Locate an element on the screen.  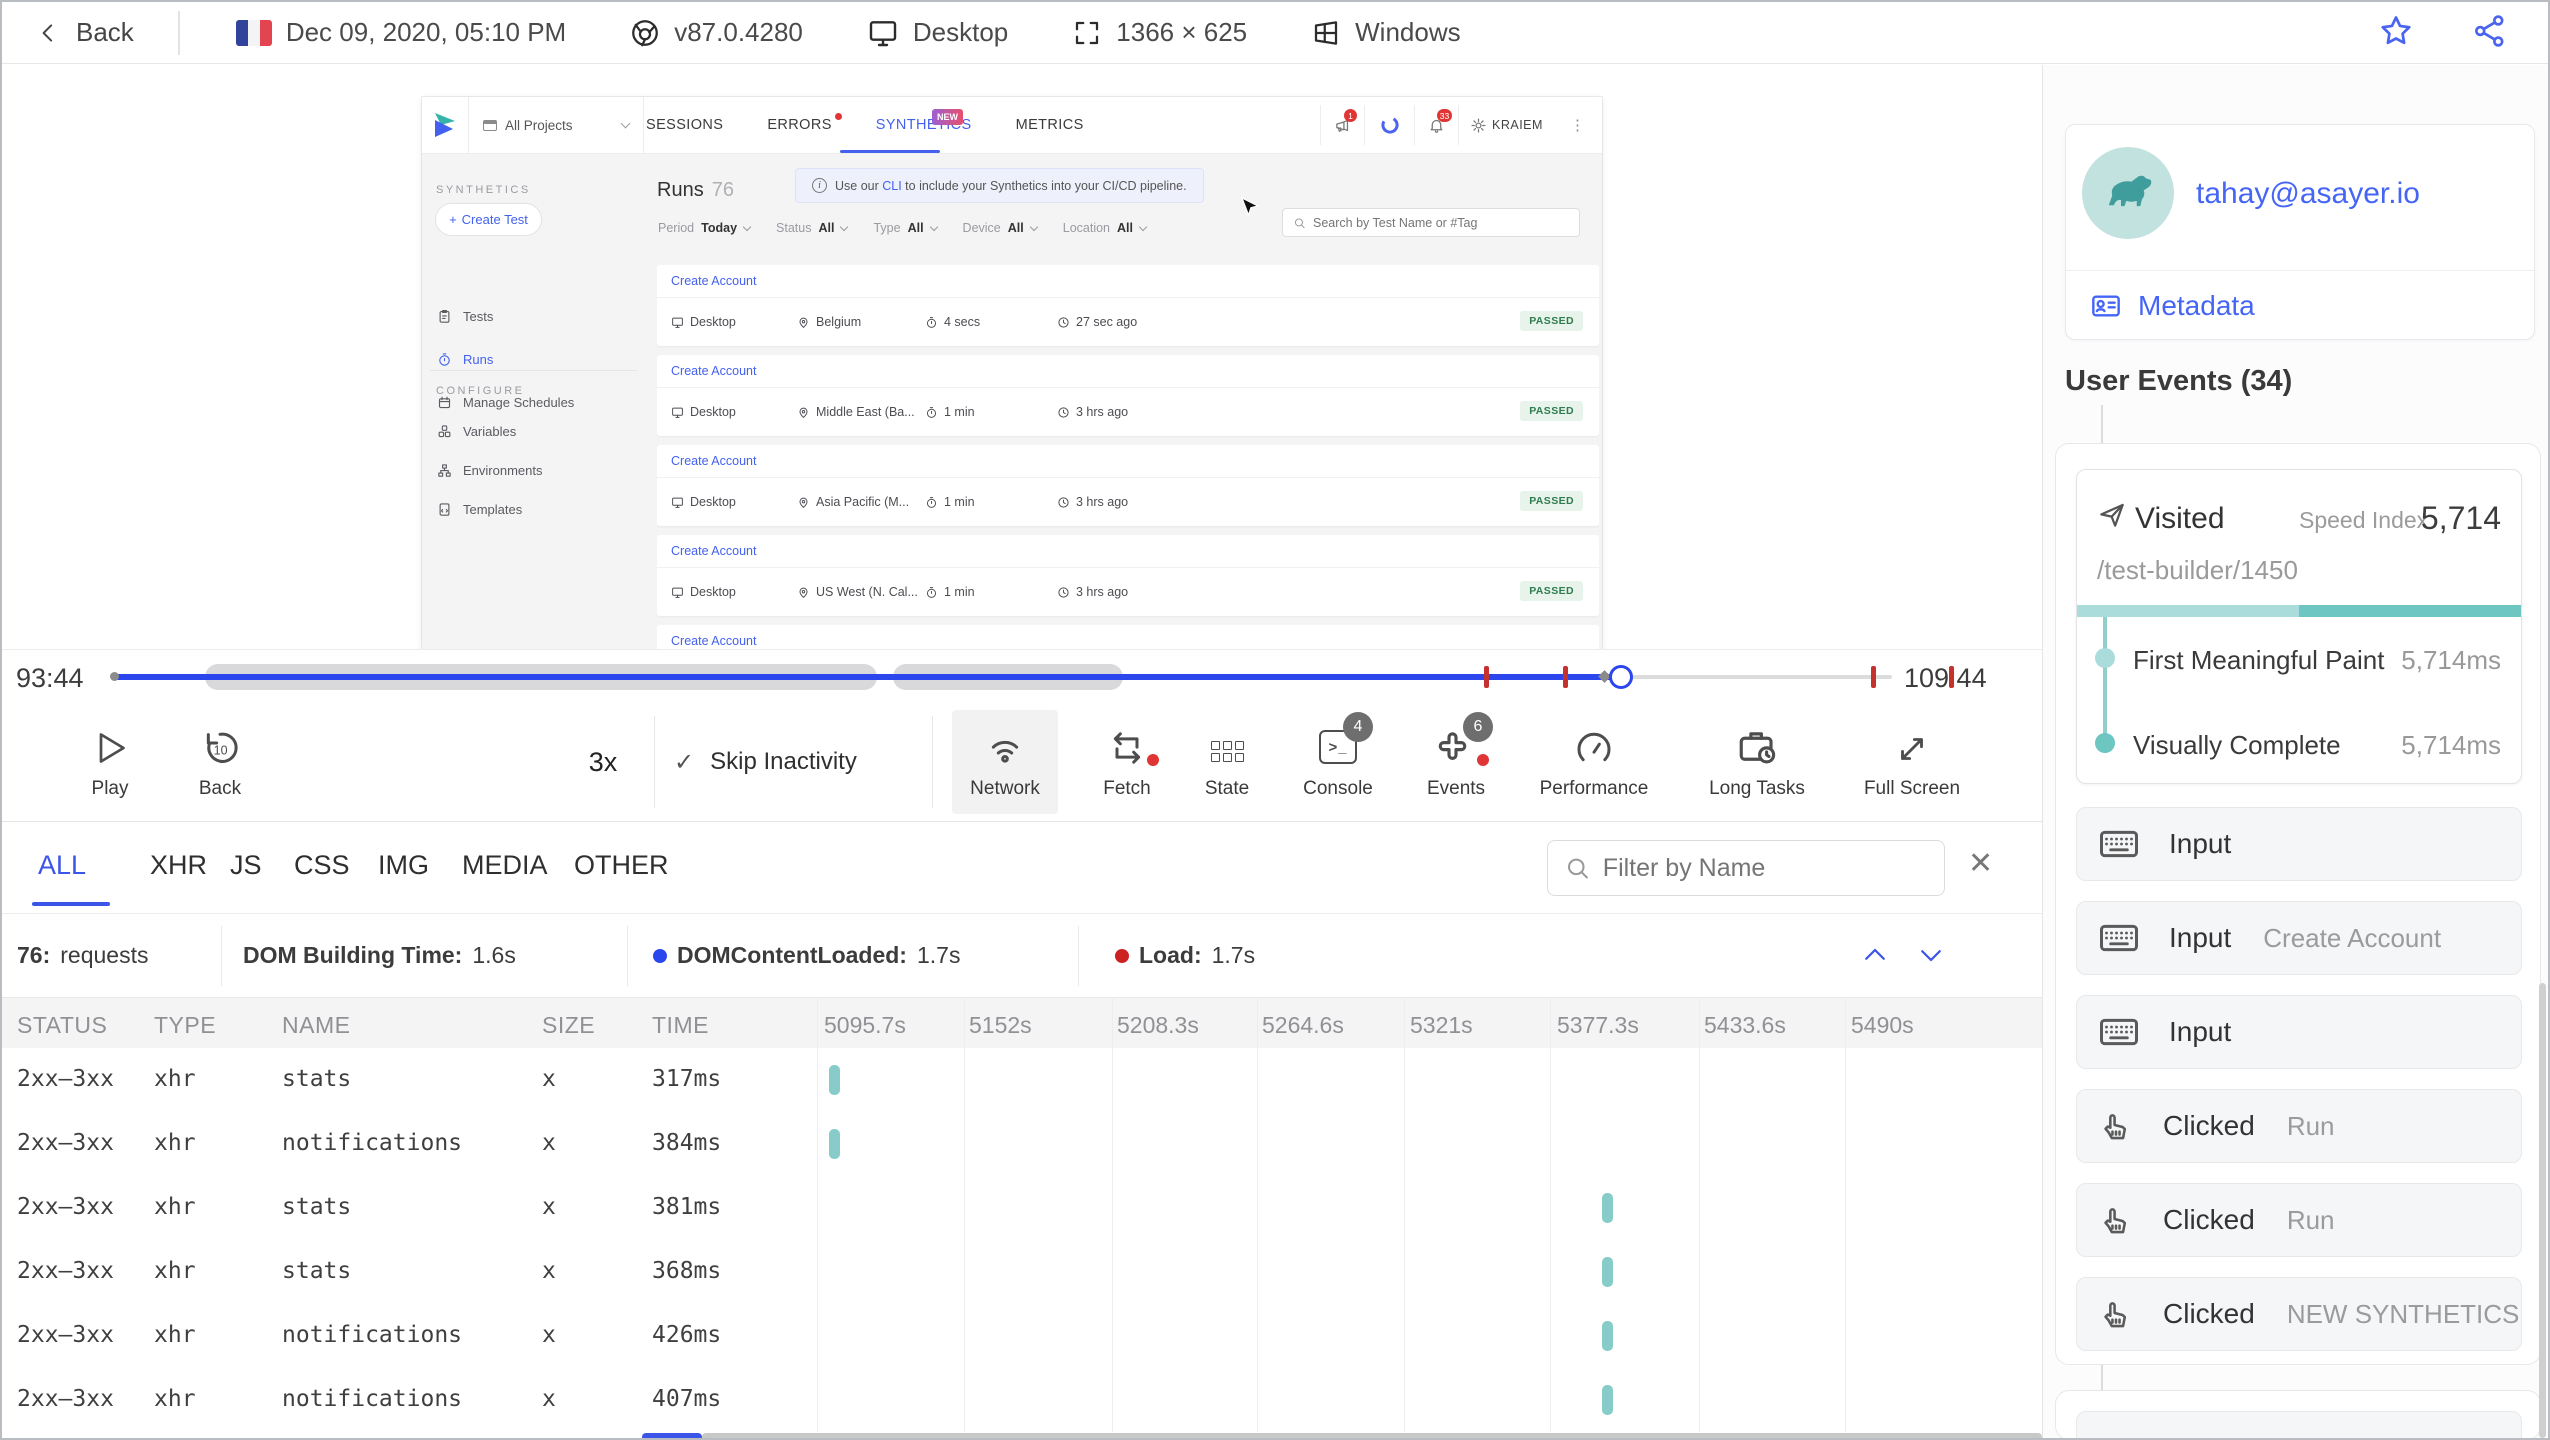
back-button: Back is located at coordinates (85, 32).